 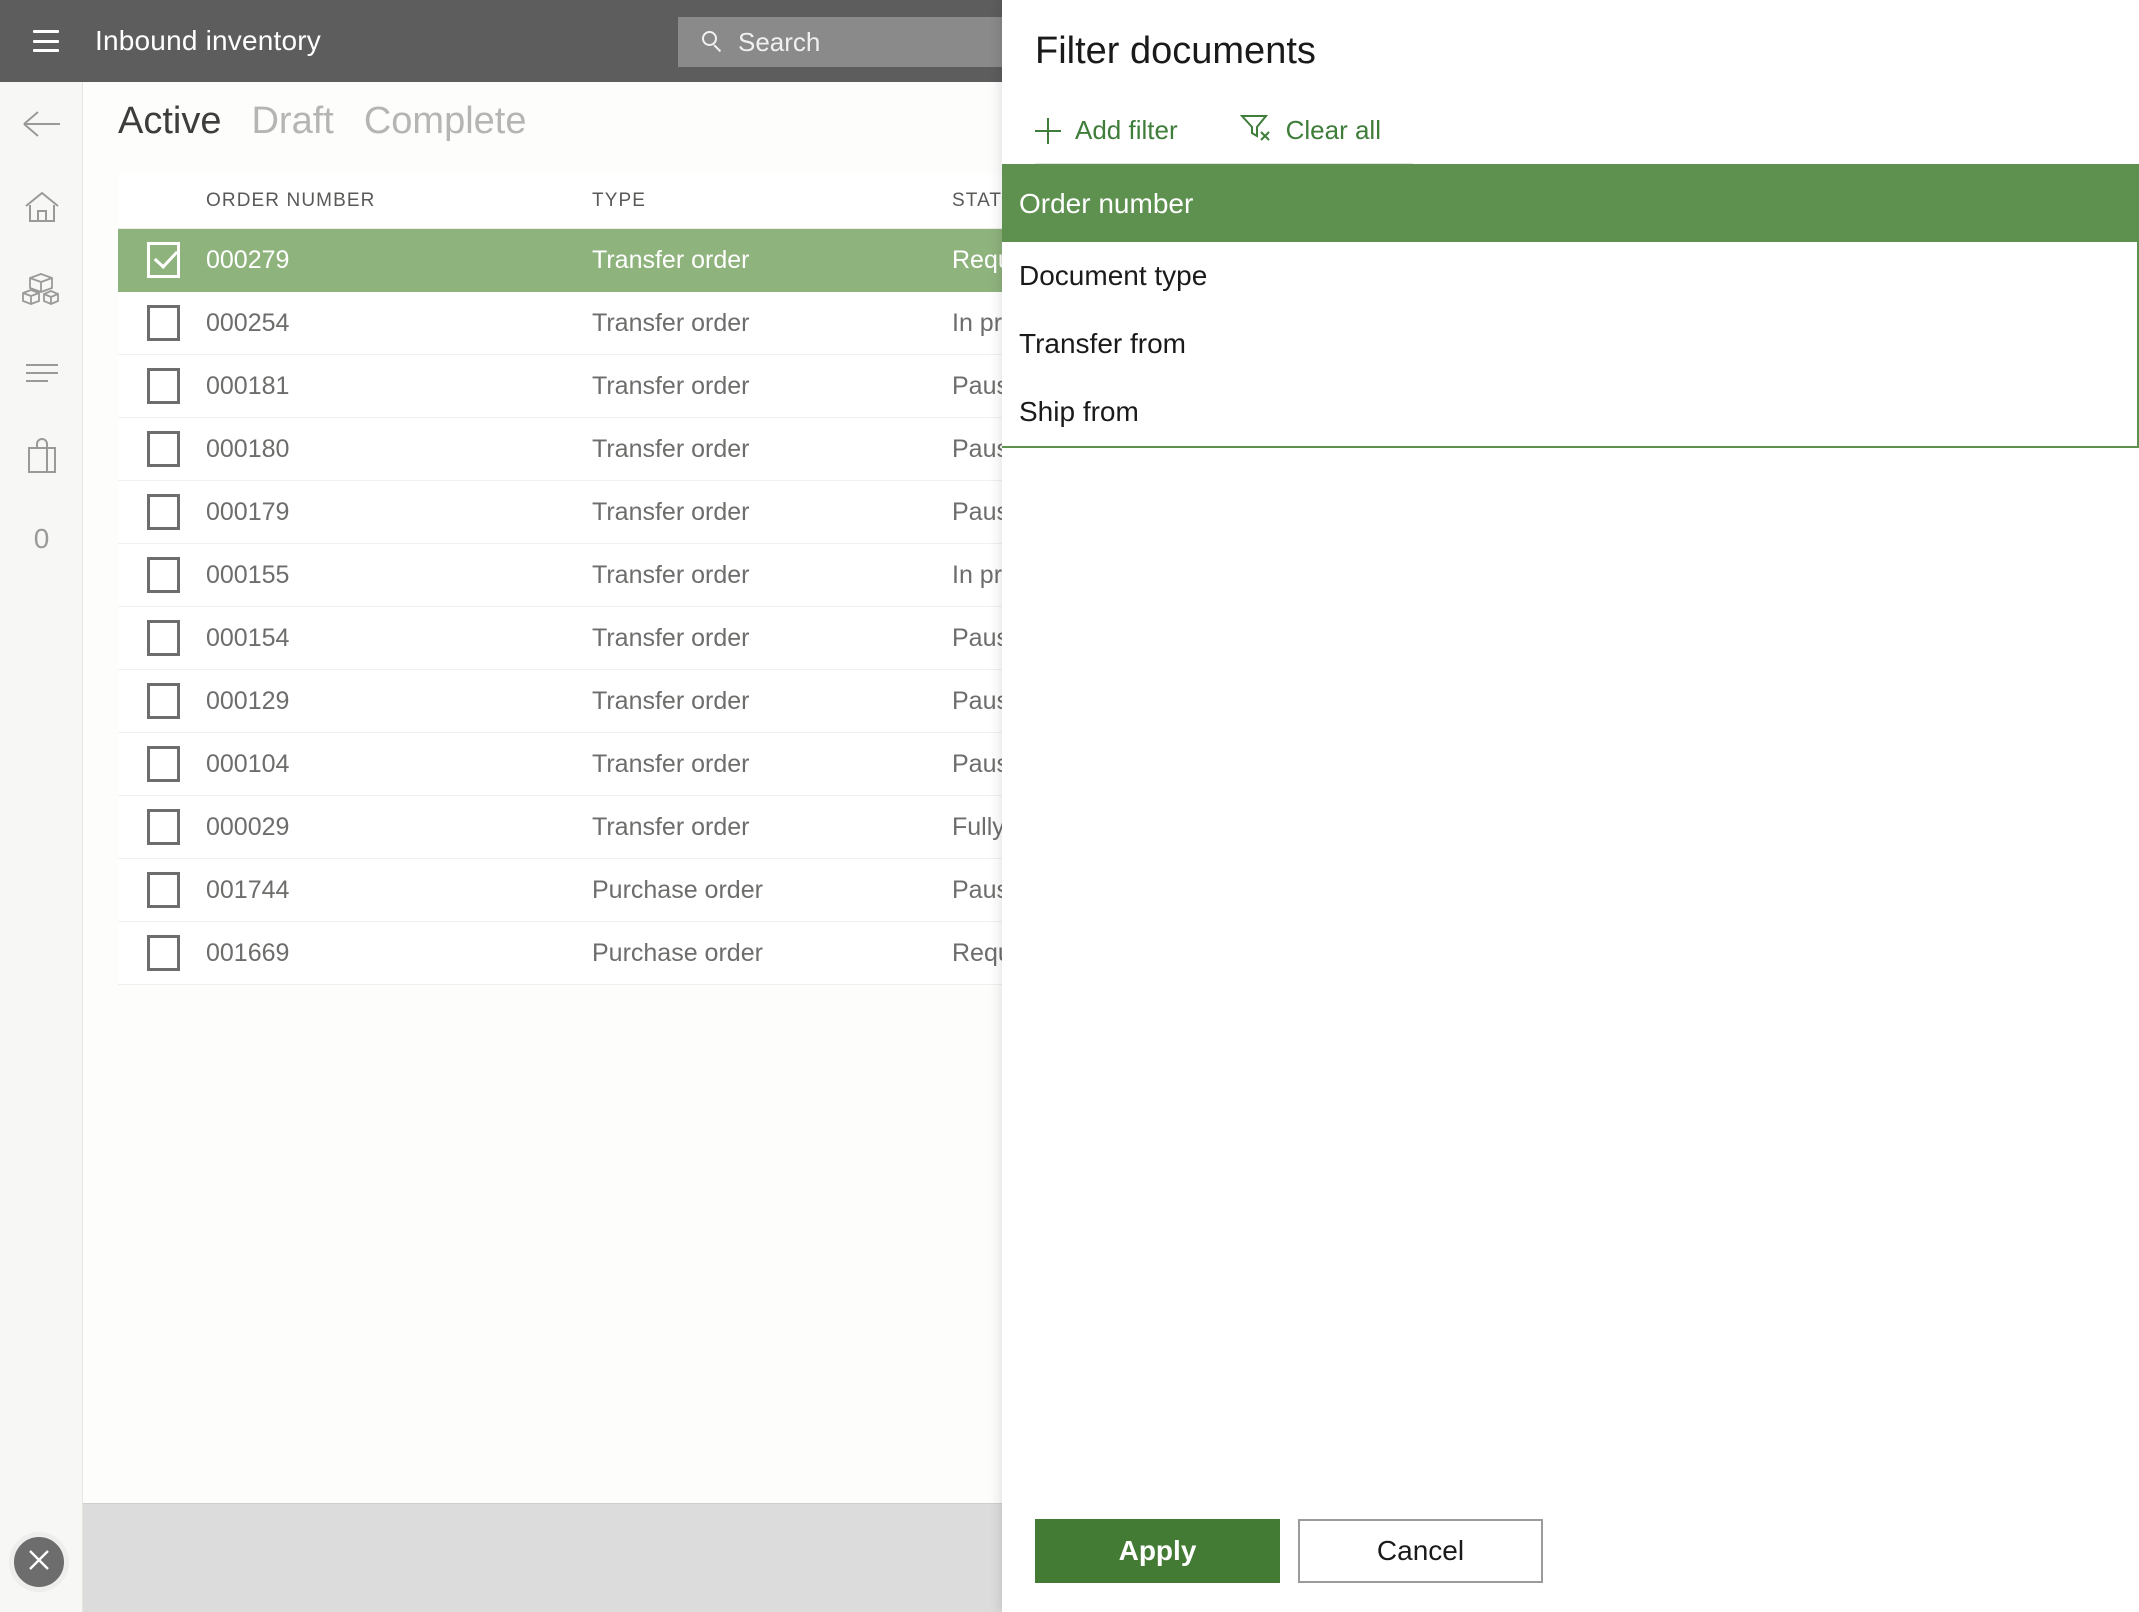 What do you see at coordinates (1569, 412) in the screenshot?
I see `dropdown-option-ship-from: Ship from` at bounding box center [1569, 412].